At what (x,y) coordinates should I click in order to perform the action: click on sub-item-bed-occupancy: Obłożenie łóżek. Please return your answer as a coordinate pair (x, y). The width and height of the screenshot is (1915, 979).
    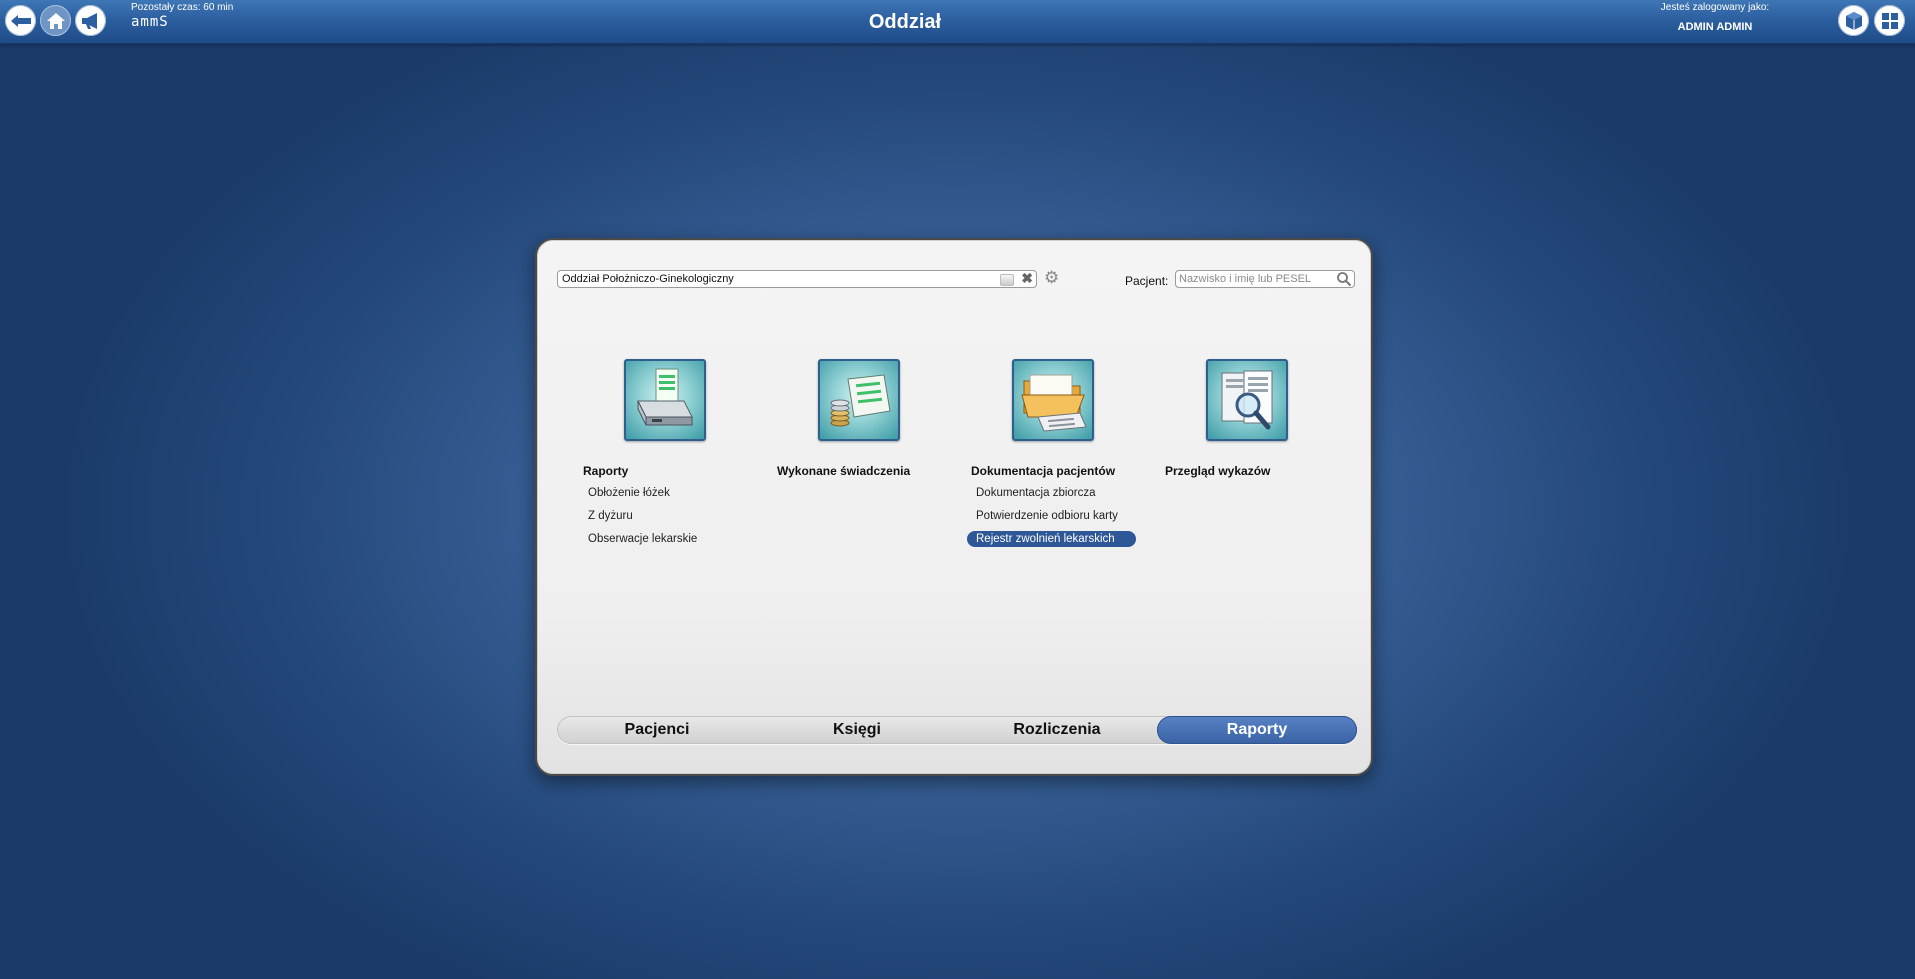
    Looking at the image, I should click on (629, 493).